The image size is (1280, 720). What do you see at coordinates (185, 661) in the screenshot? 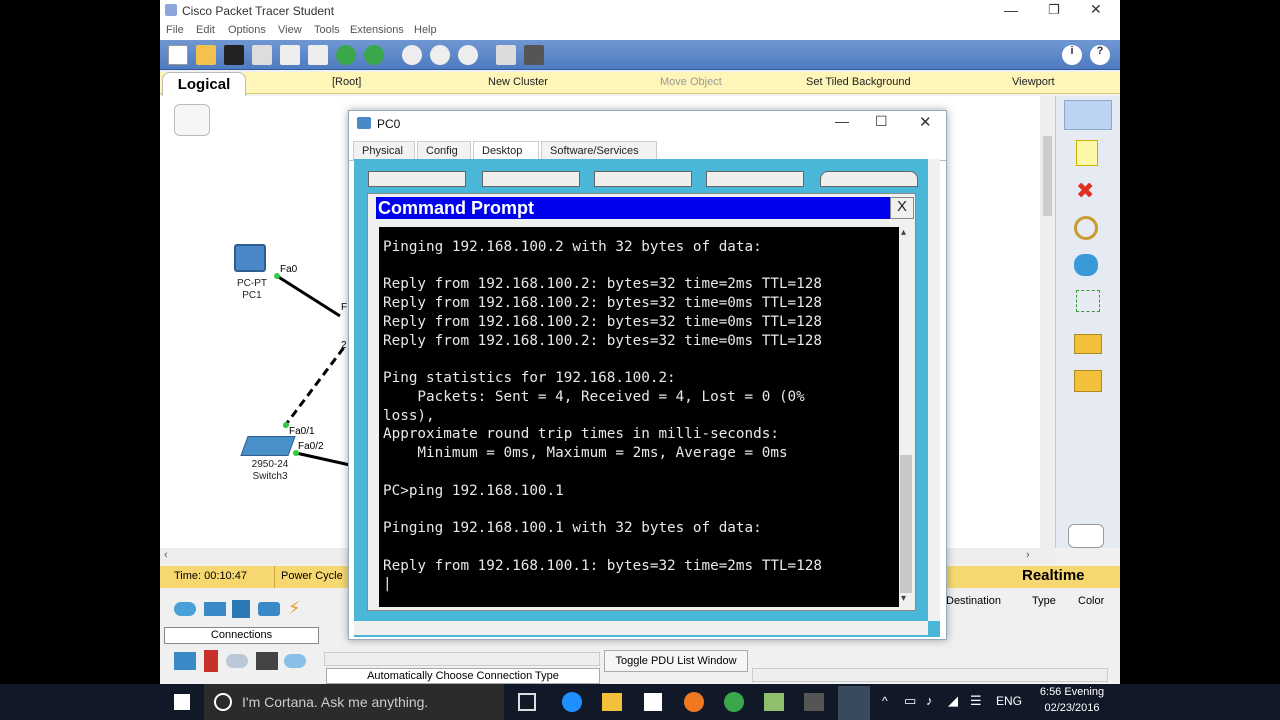
I see `end-devices-icon` at bounding box center [185, 661].